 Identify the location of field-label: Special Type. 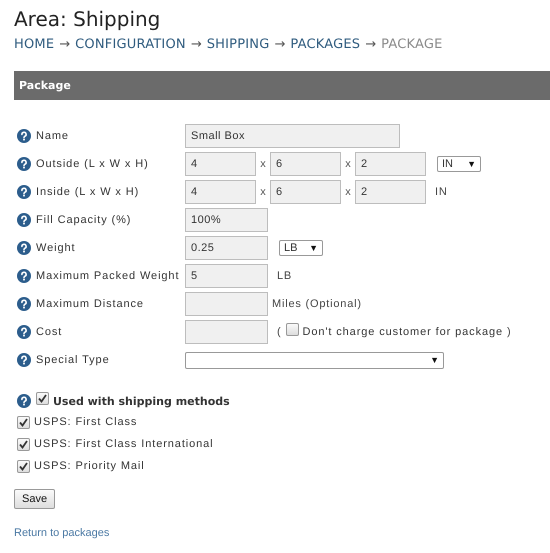
(73, 360).